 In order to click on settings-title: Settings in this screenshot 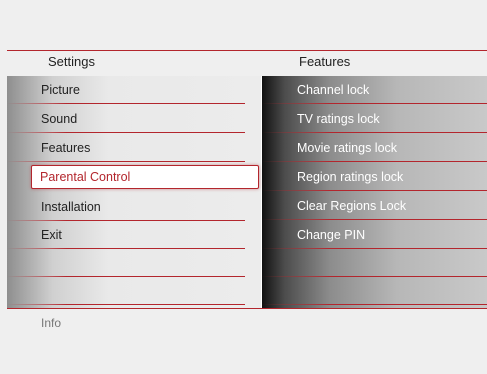, I will do `click(71, 61)`.